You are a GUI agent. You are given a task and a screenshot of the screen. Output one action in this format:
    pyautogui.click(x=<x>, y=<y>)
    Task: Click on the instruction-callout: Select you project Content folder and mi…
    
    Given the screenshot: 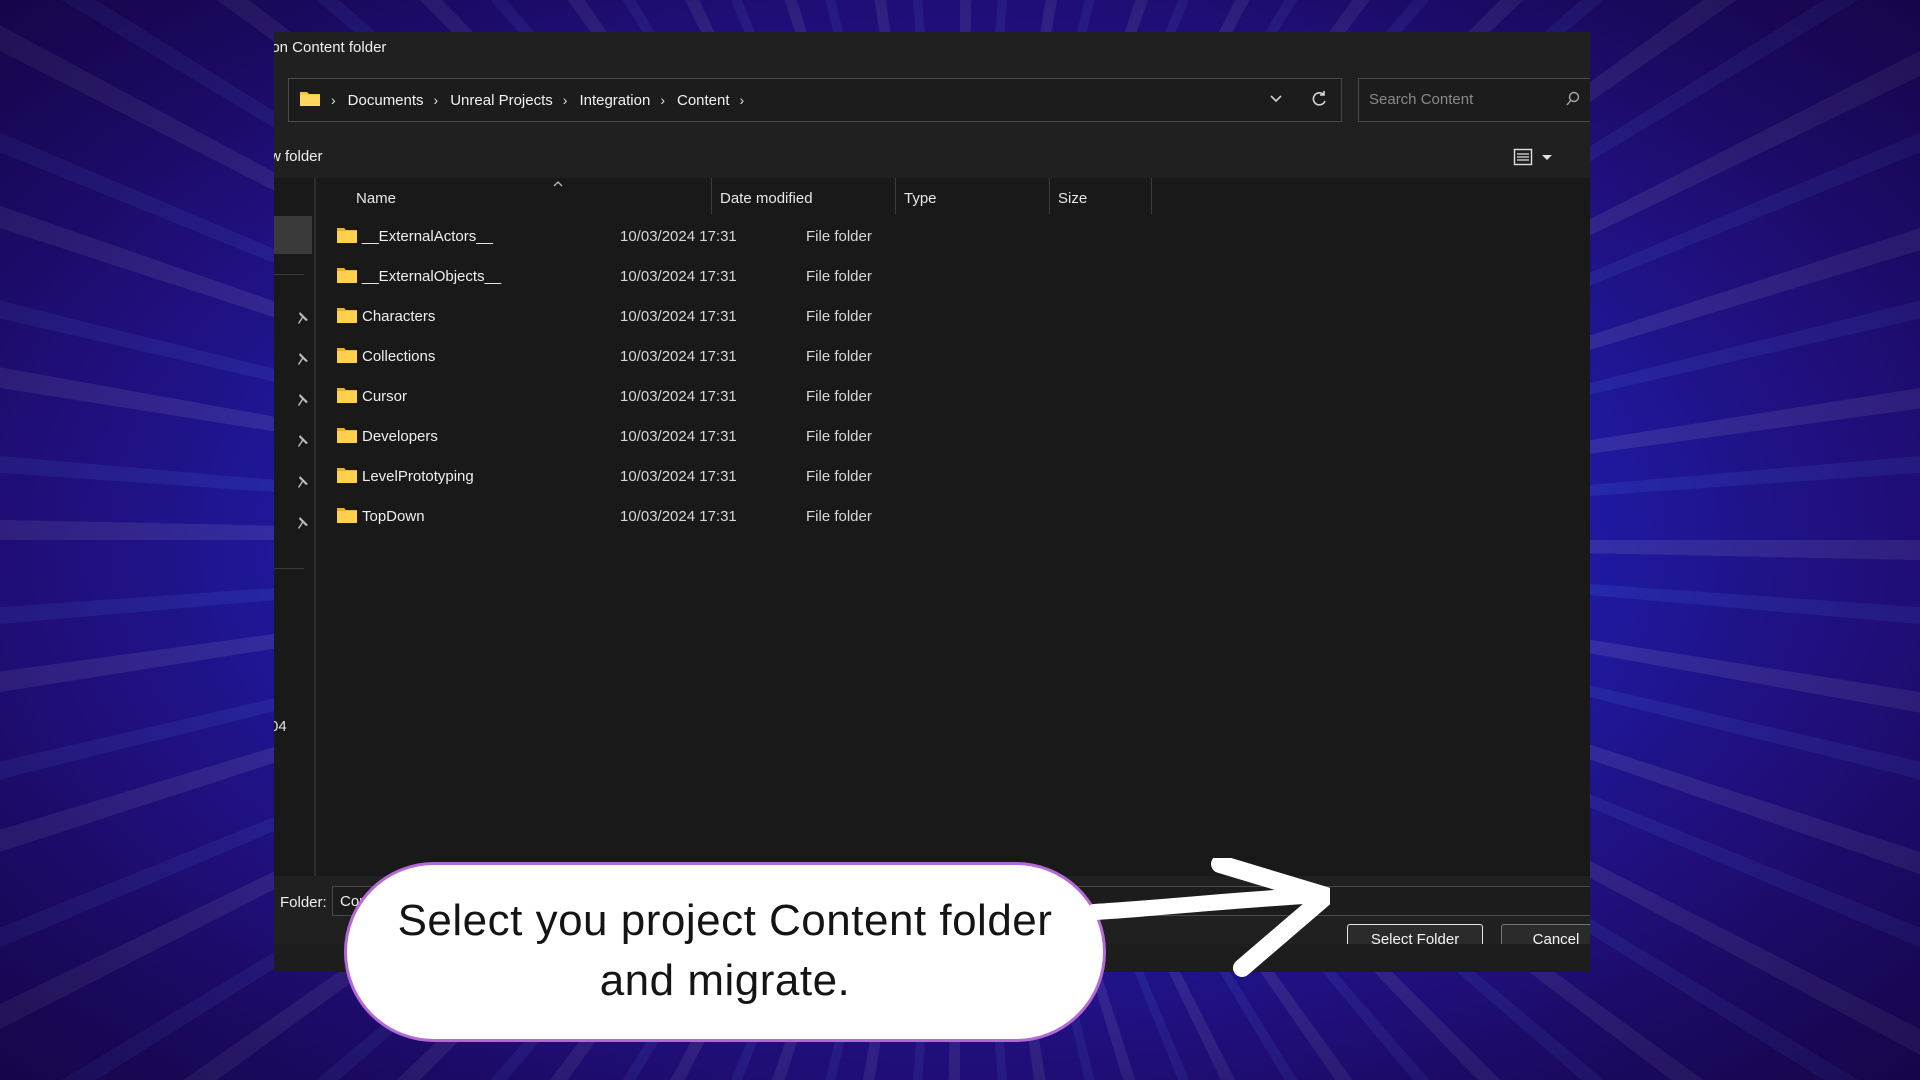 What is the action you would take?
    pyautogui.click(x=725, y=952)
    